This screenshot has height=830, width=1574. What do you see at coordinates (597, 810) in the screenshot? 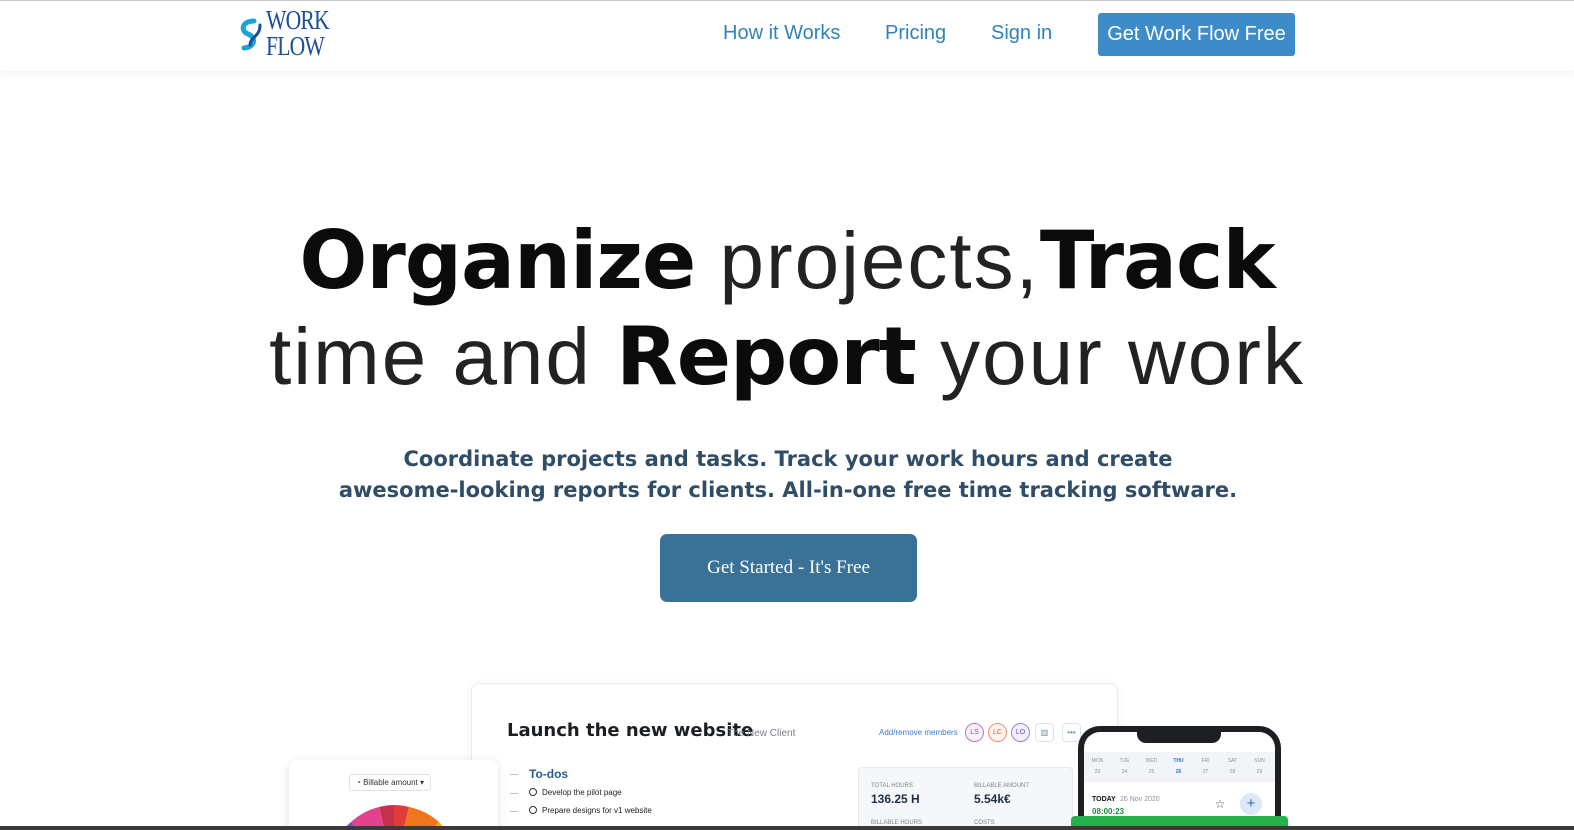
I see `todo-label: Prepare designs for v1 website` at bounding box center [597, 810].